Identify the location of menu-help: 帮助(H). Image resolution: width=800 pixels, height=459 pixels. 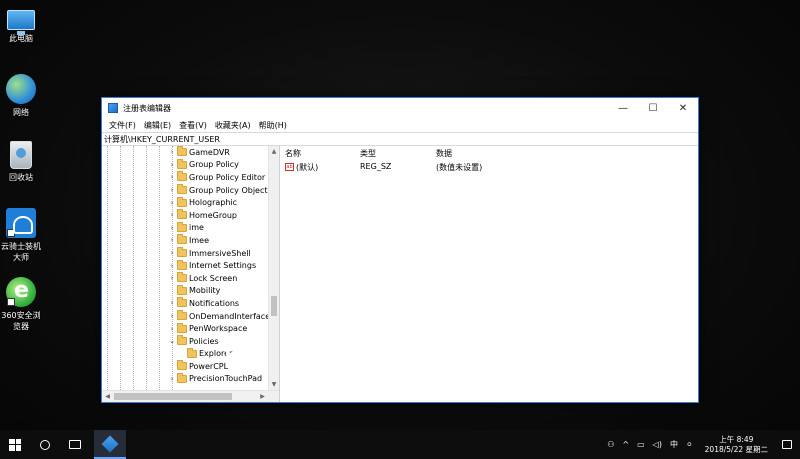
(273, 125).